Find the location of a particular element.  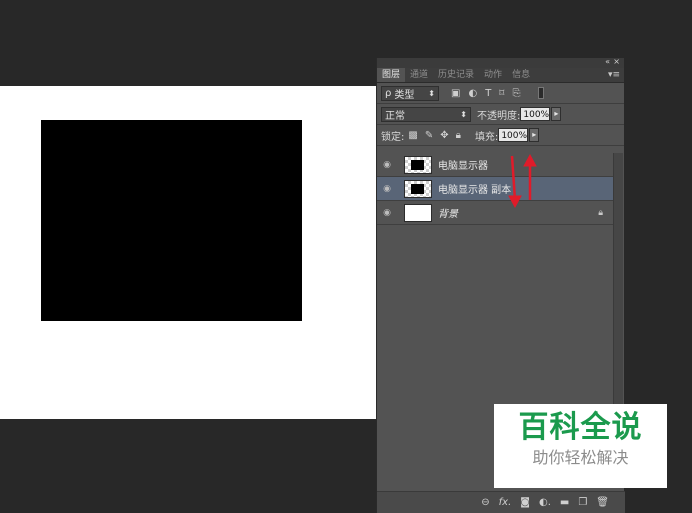

panel-tabs: 图层 通道 历史记录 动作 信息 ▾≡ is located at coordinates (500, 75).